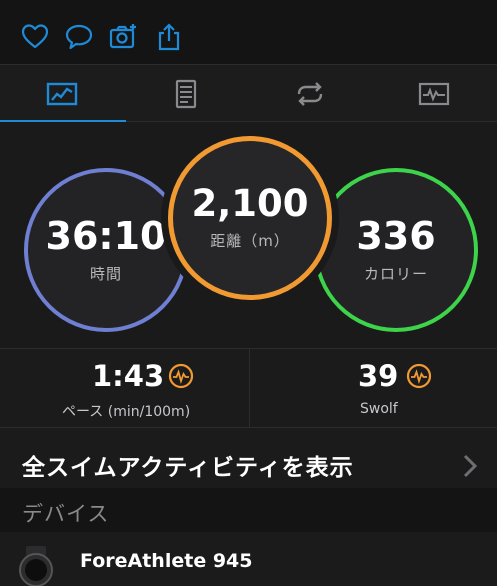 The image size is (497, 586). What do you see at coordinates (79, 37) in the screenshot?
I see `comment-icon` at bounding box center [79, 37].